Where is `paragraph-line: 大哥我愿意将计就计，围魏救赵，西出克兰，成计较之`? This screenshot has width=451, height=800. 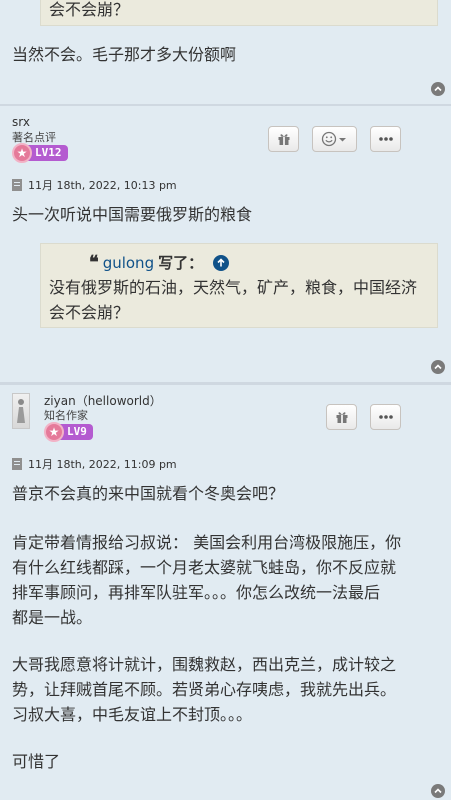
paragraph-line: 大哥我愿意将计就计，围魏救赵，西出克兰，成计较之 is located at coordinates (204, 664).